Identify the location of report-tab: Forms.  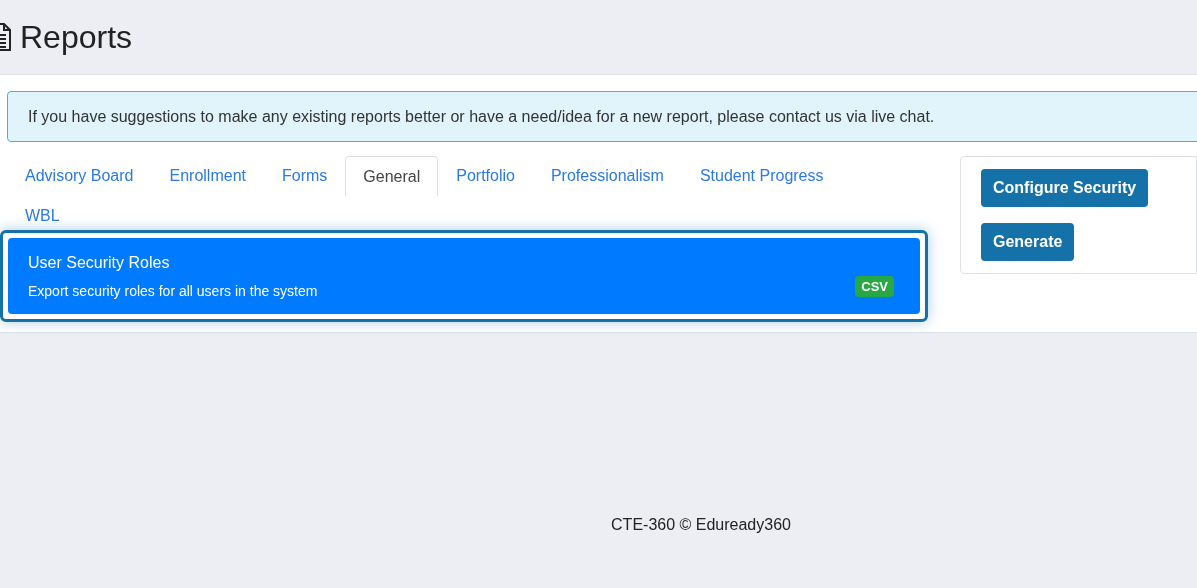
(305, 176).